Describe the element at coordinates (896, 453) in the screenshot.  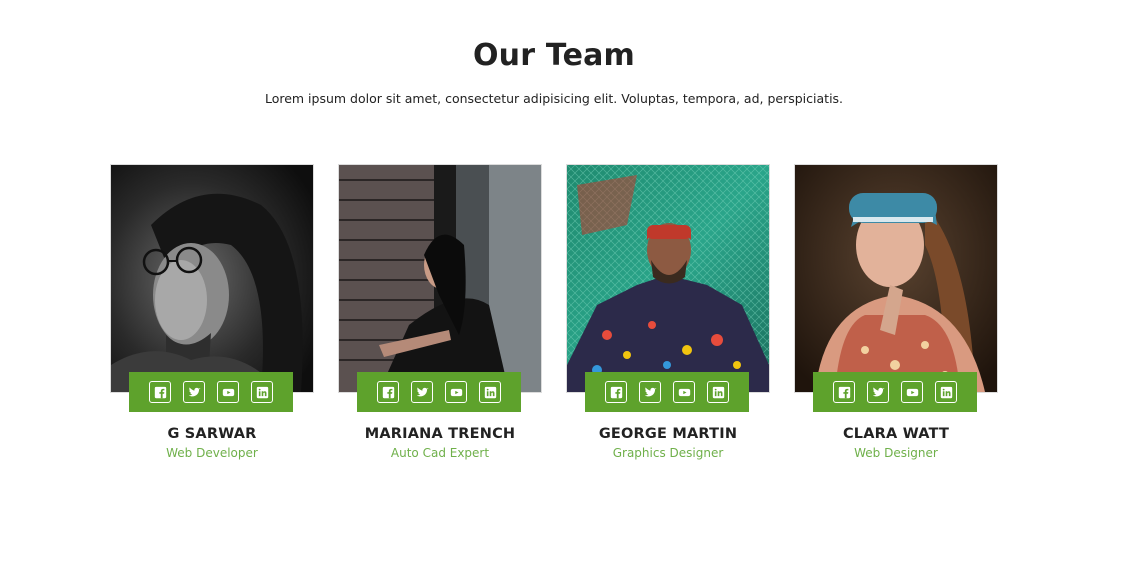
I see `member-role: Web Designer` at that location.